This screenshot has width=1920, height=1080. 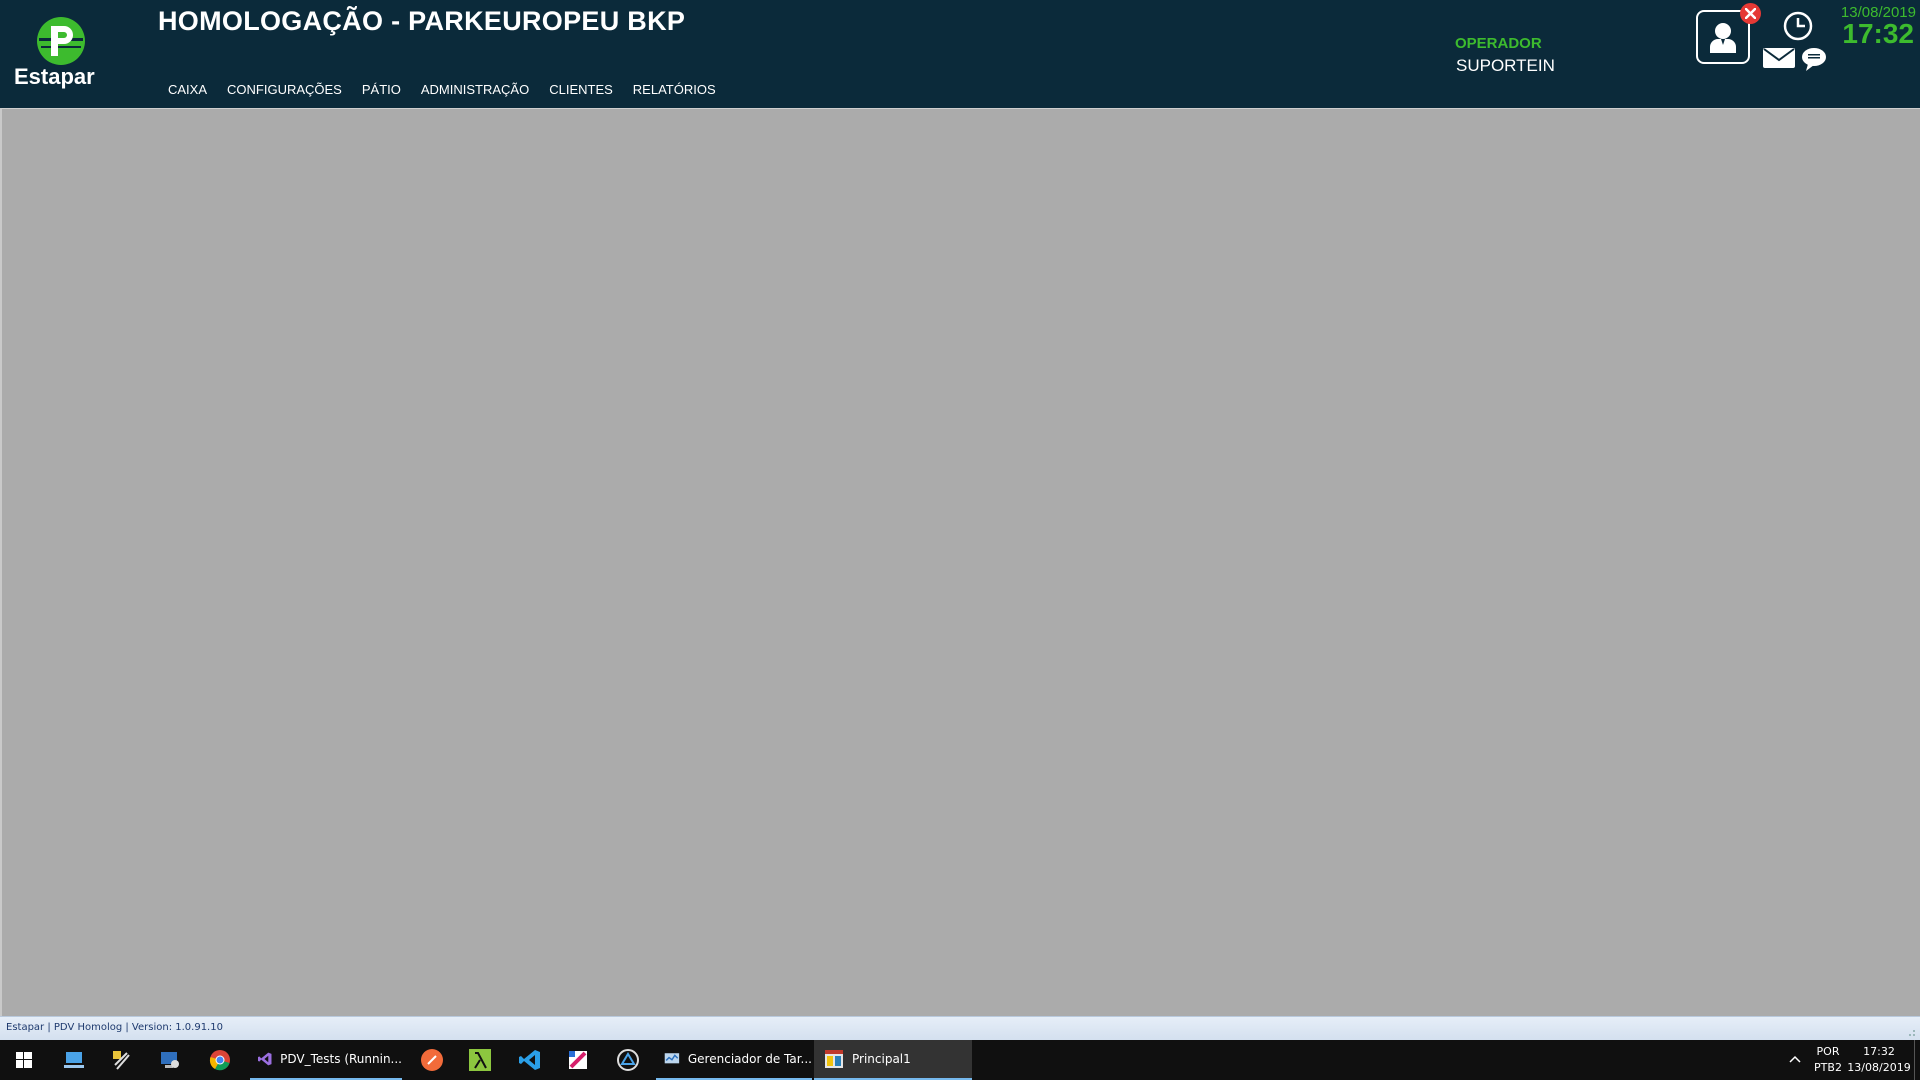 I want to click on taskbar-vscode, so click(x=530, y=1060).